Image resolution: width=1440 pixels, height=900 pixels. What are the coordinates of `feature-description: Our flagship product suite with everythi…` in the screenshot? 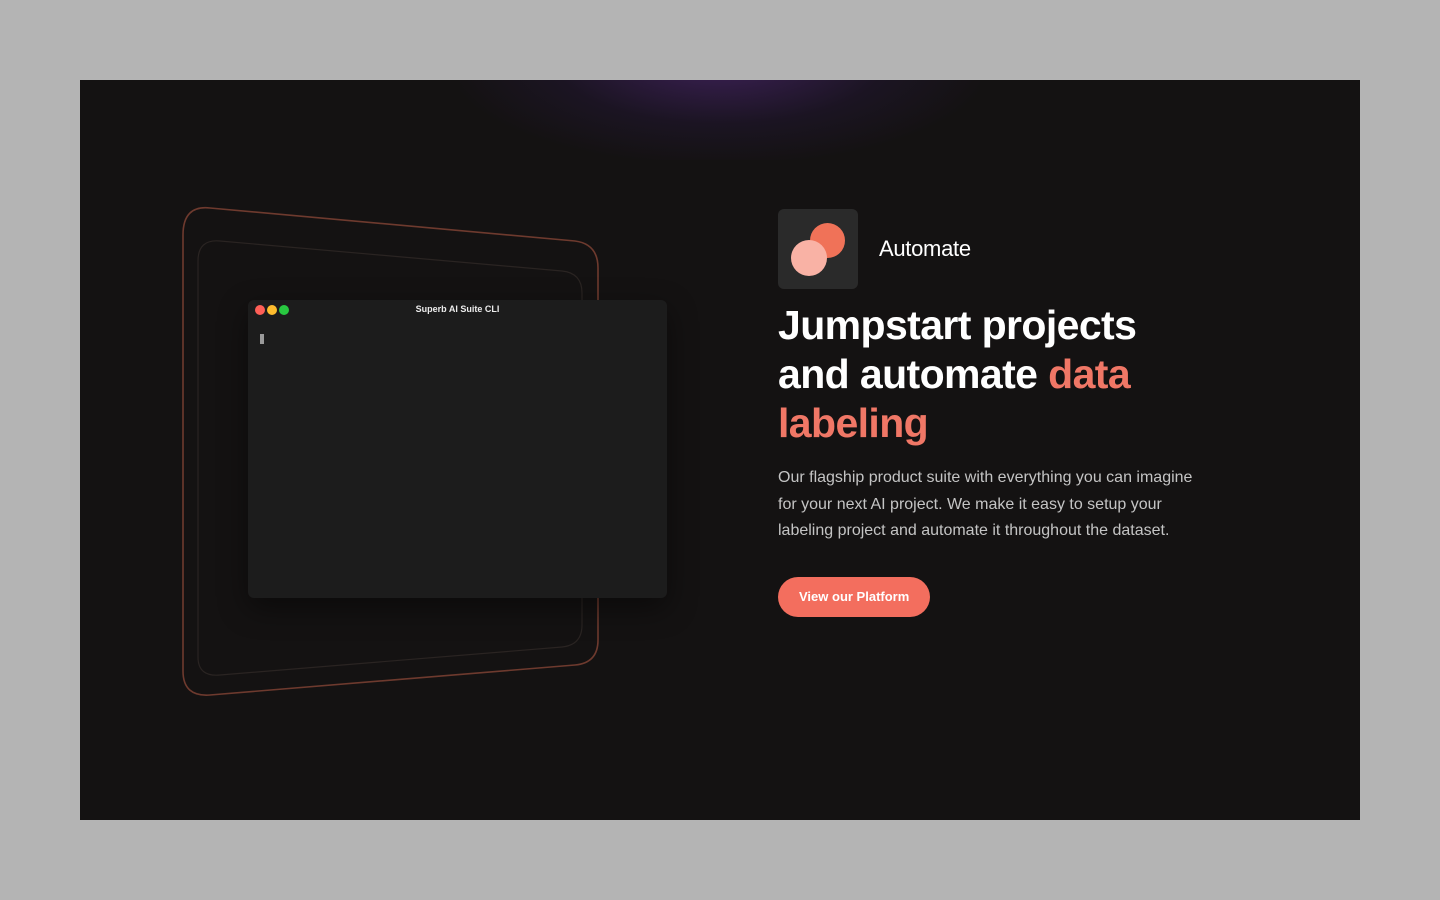 It's located at (985, 504).